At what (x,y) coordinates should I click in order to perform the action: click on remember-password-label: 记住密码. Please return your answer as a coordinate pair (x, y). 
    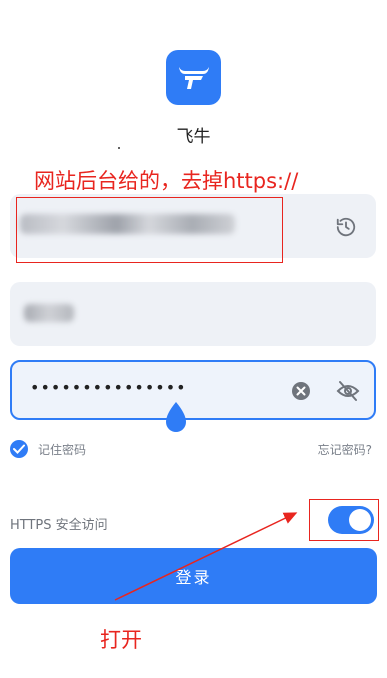
    Looking at the image, I should click on (62, 449).